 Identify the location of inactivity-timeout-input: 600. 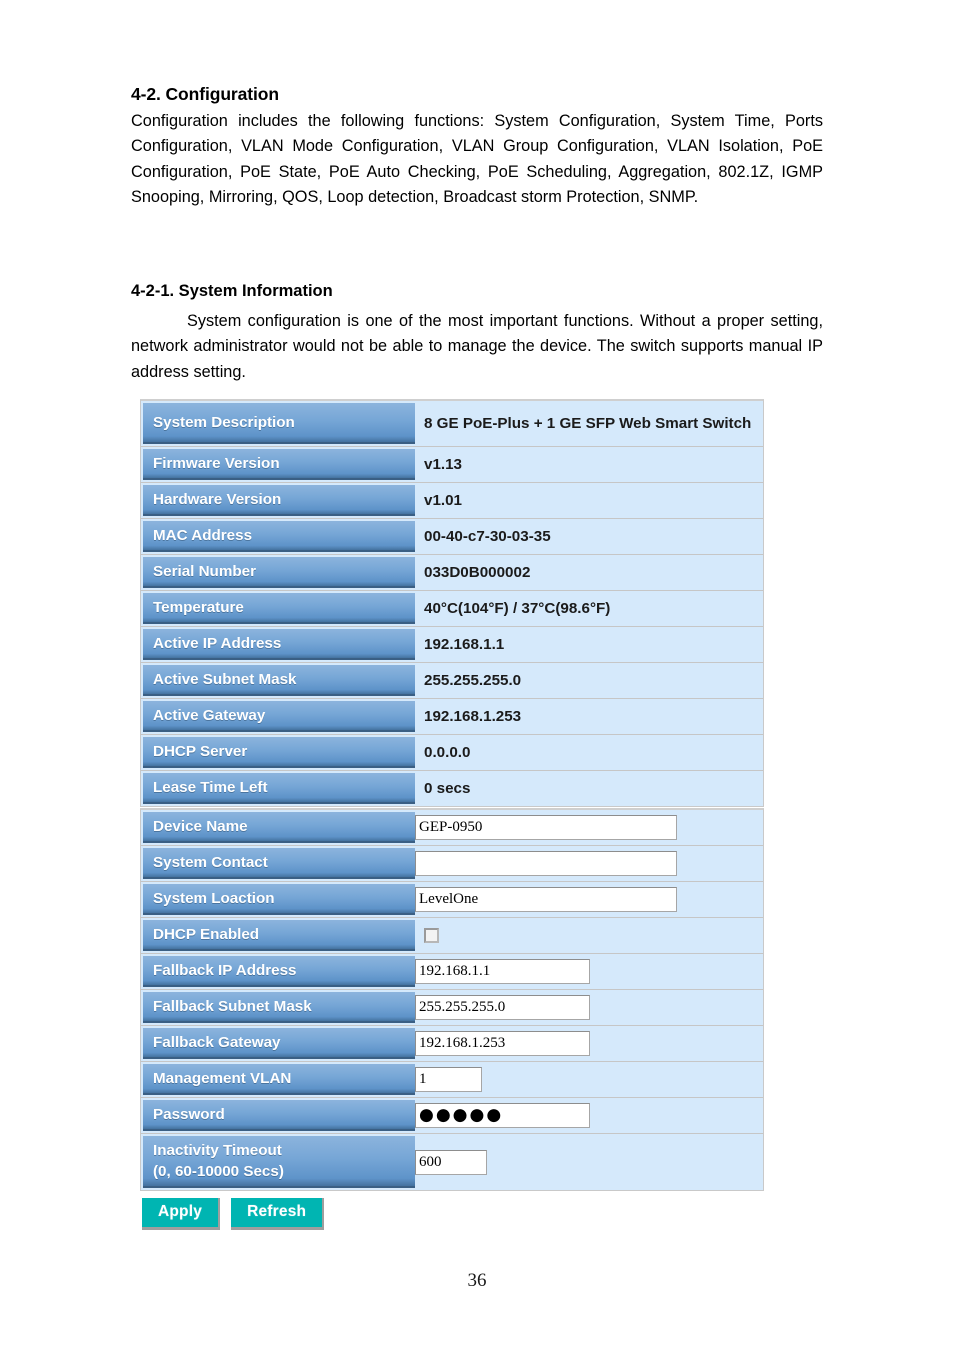
(451, 1162).